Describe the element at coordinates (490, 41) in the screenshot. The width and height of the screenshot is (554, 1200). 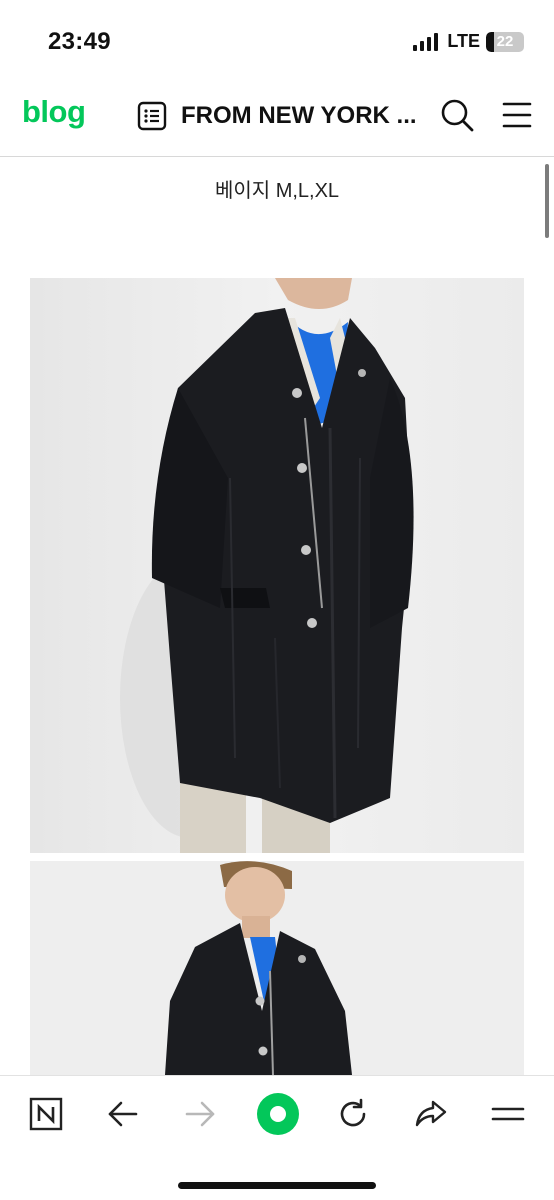
I see `battery-fill` at that location.